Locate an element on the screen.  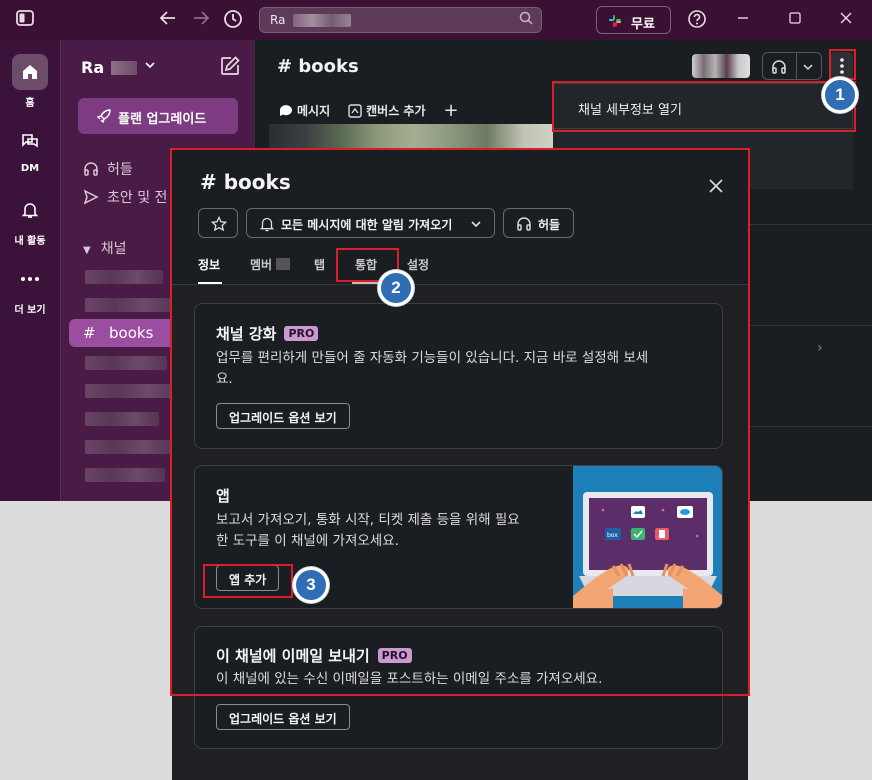
redacted-message-preview is located at coordinates (414, 136).